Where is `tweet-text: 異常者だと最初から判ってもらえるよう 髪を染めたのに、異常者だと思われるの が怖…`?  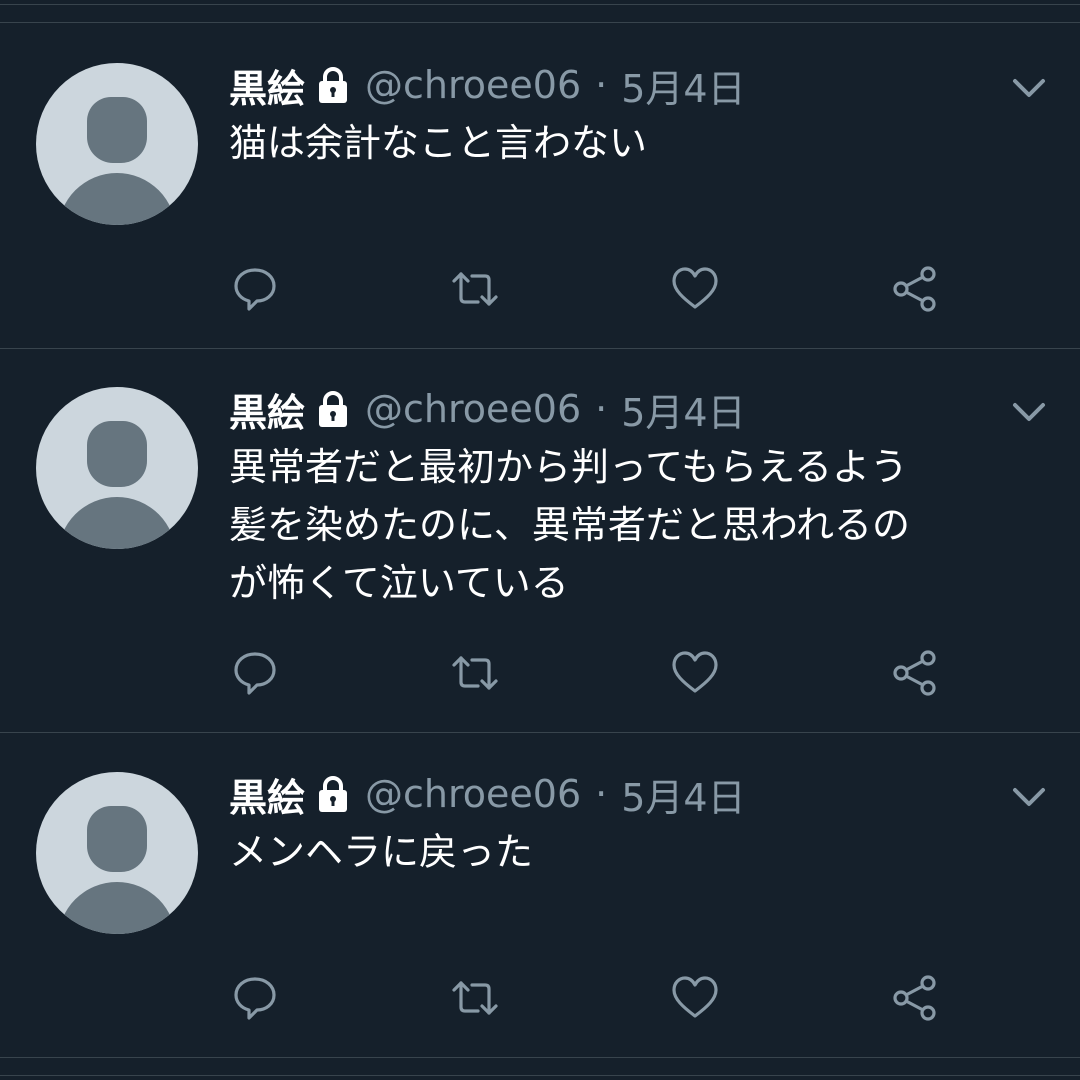
tweet-text: 異常者だと最初から判ってもらえるよう 髪を染めたのに、異常者だと思われるの が怖… is located at coordinates (569, 525).